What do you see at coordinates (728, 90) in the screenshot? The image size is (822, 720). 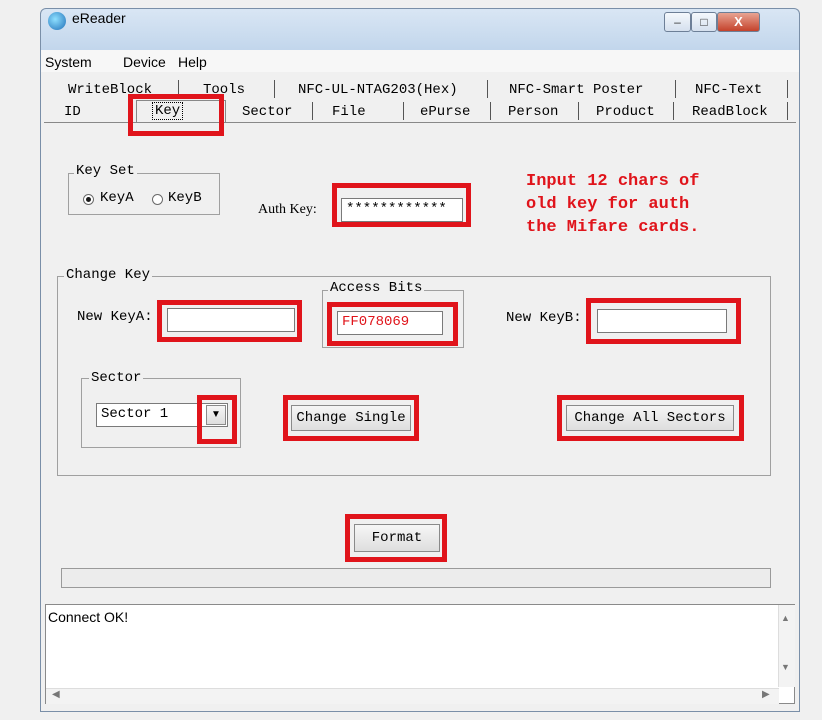 I see `tab-nfc-text: NFC-Text` at bounding box center [728, 90].